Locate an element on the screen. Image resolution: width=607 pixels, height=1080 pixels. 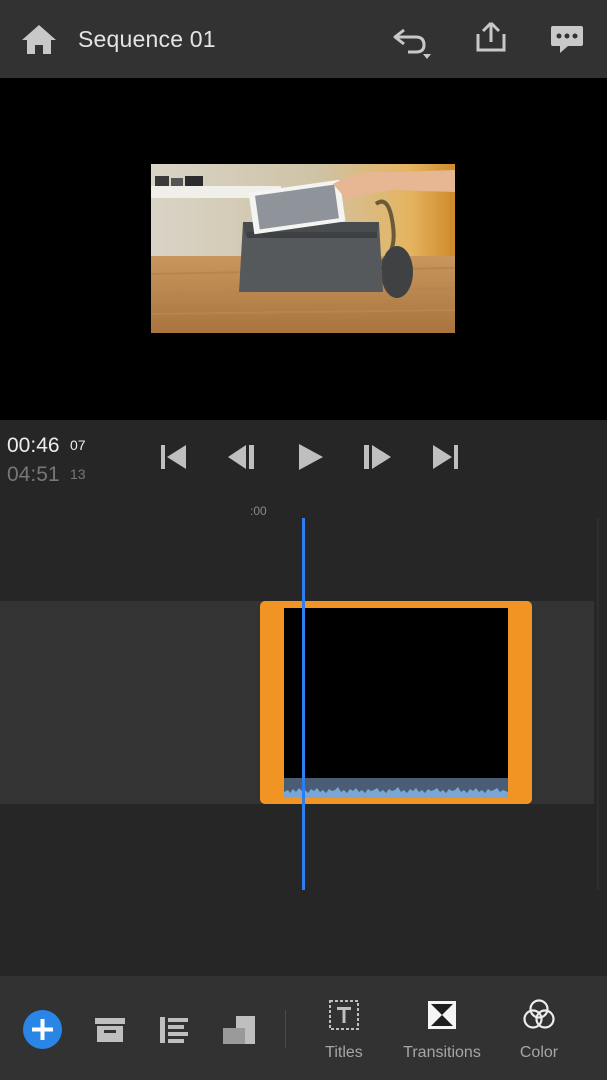
aspect-ratio-icon is located at coordinates (239, 1030).